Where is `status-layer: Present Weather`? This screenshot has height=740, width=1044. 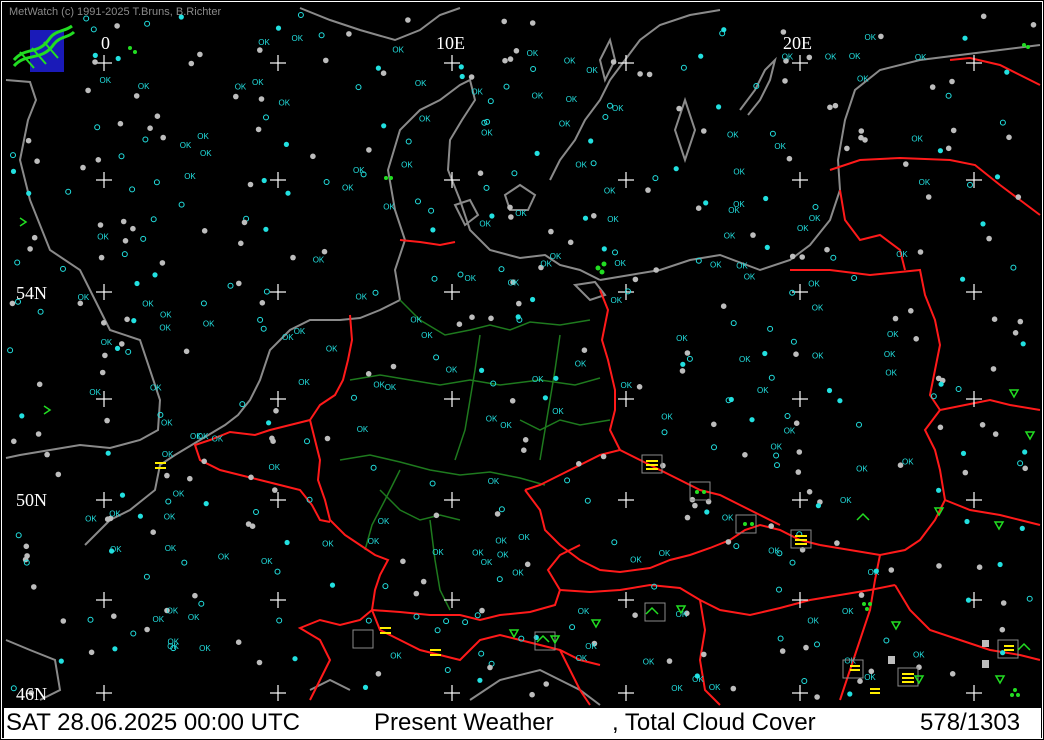
status-layer: Present Weather is located at coordinates (464, 723).